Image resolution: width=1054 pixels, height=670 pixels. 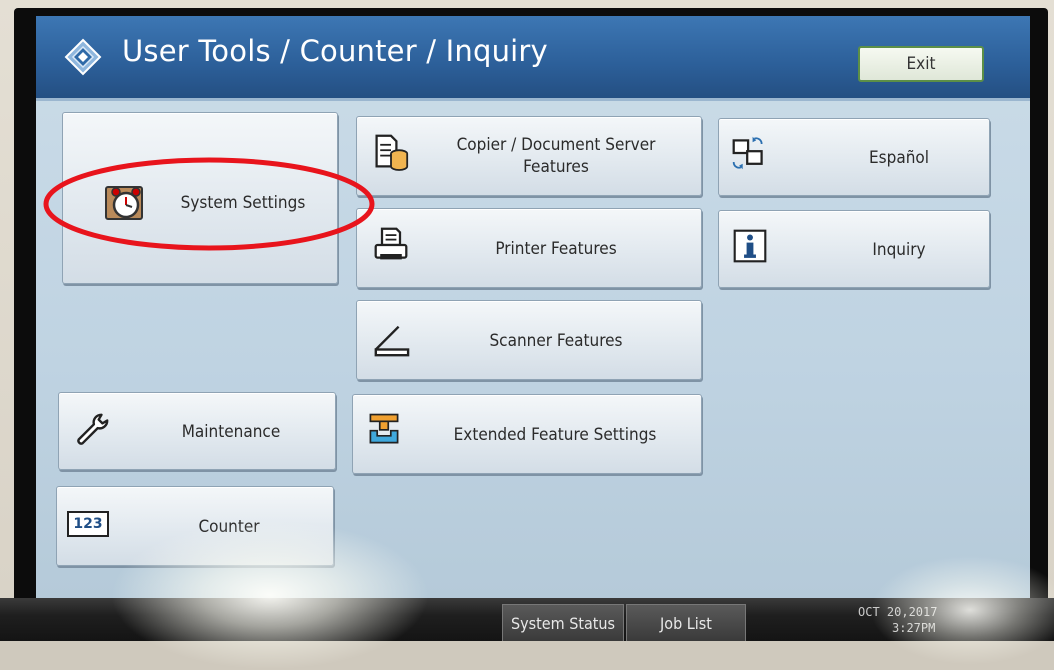 I want to click on copier-label-line1: Copier / Document Server, so click(x=556, y=145).